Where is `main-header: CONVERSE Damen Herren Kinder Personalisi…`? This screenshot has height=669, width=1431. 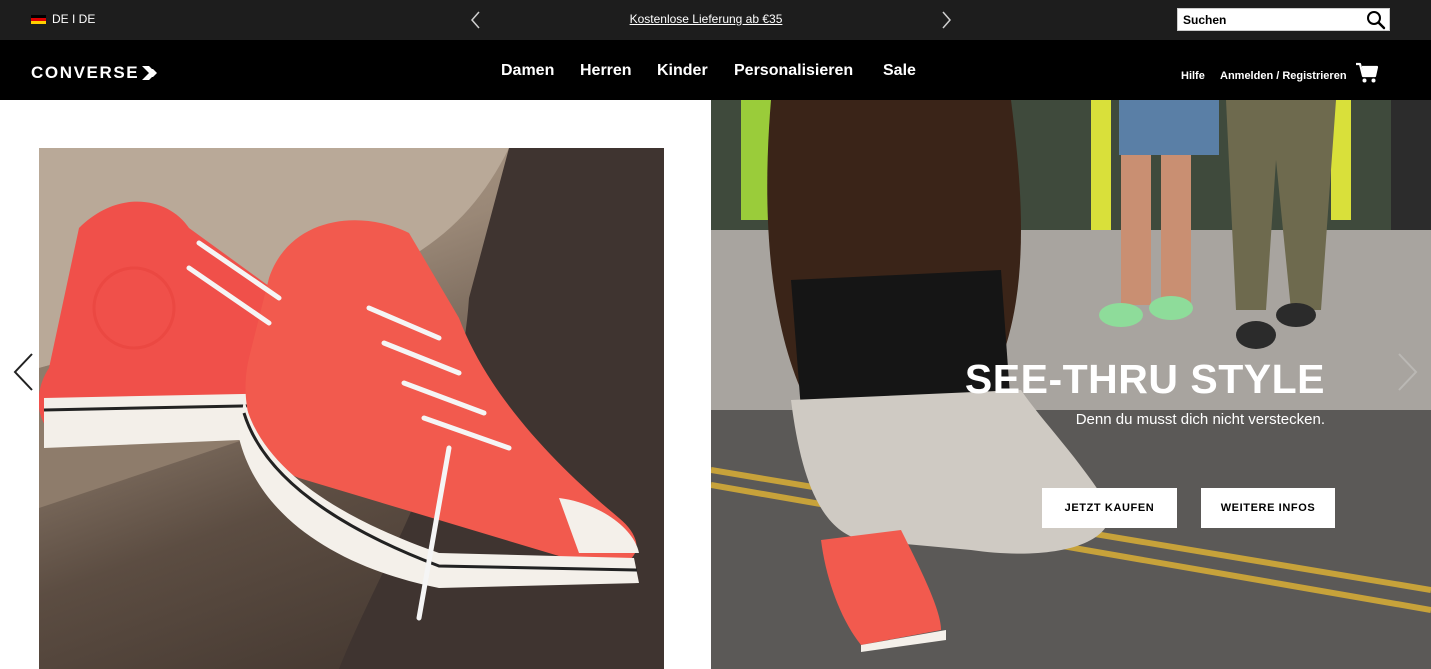 main-header: CONVERSE Damen Herren Kinder Personalisi… is located at coordinates (715, 70).